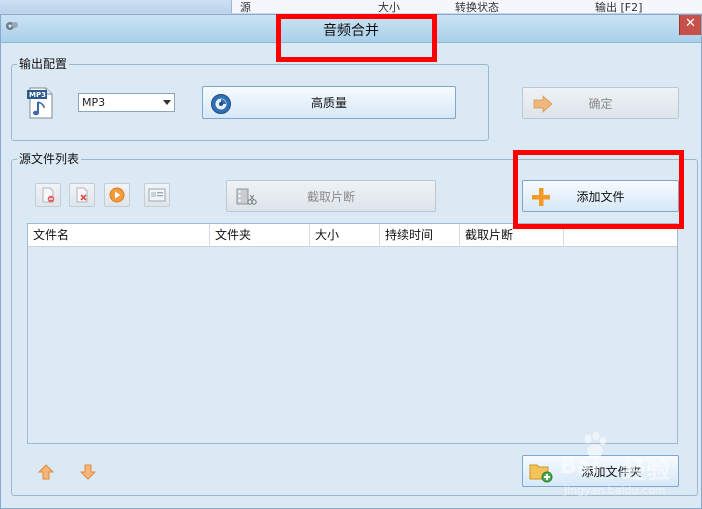  What do you see at coordinates (543, 104) in the screenshot?
I see `arrow-right-icon` at bounding box center [543, 104].